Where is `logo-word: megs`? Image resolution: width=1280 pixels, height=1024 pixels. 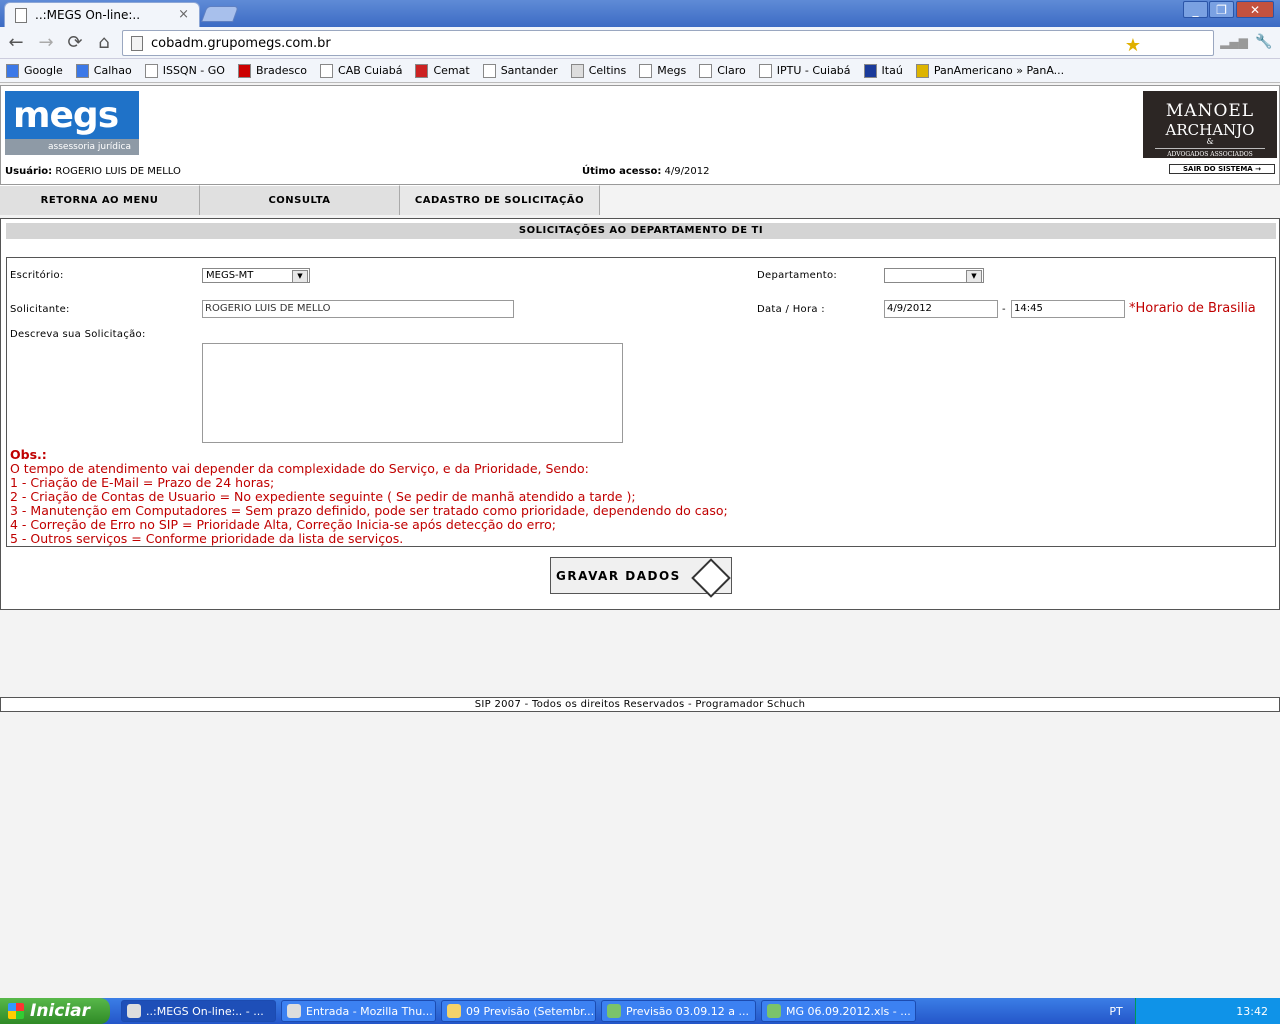
logo-word: megs is located at coordinates (66, 115).